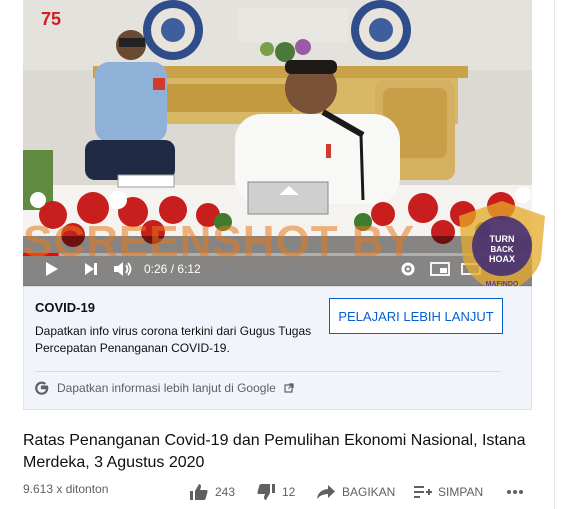 The height and width of the screenshot is (509, 572). I want to click on save-label: SIMPAN, so click(461, 492).